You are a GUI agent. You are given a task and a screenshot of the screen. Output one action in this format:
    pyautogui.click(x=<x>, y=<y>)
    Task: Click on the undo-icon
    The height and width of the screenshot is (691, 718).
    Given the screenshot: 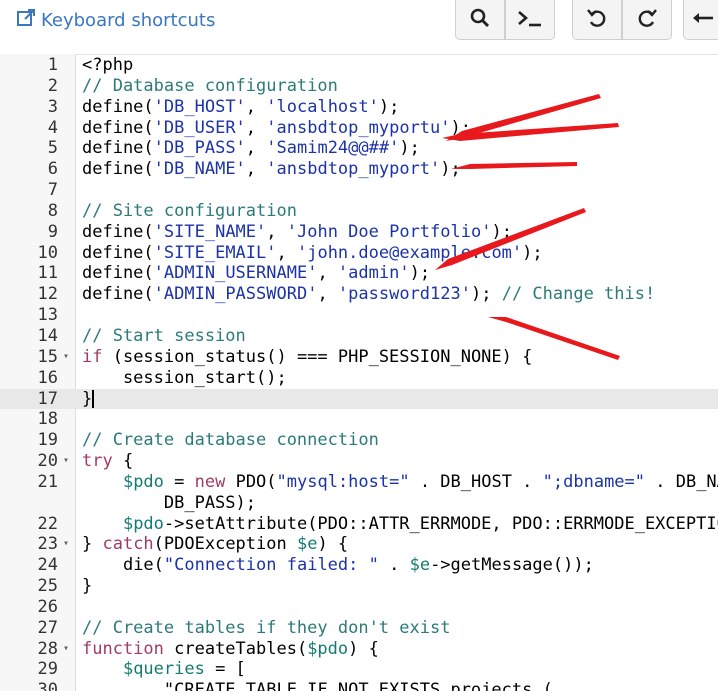 What is the action you would take?
    pyautogui.click(x=597, y=20)
    